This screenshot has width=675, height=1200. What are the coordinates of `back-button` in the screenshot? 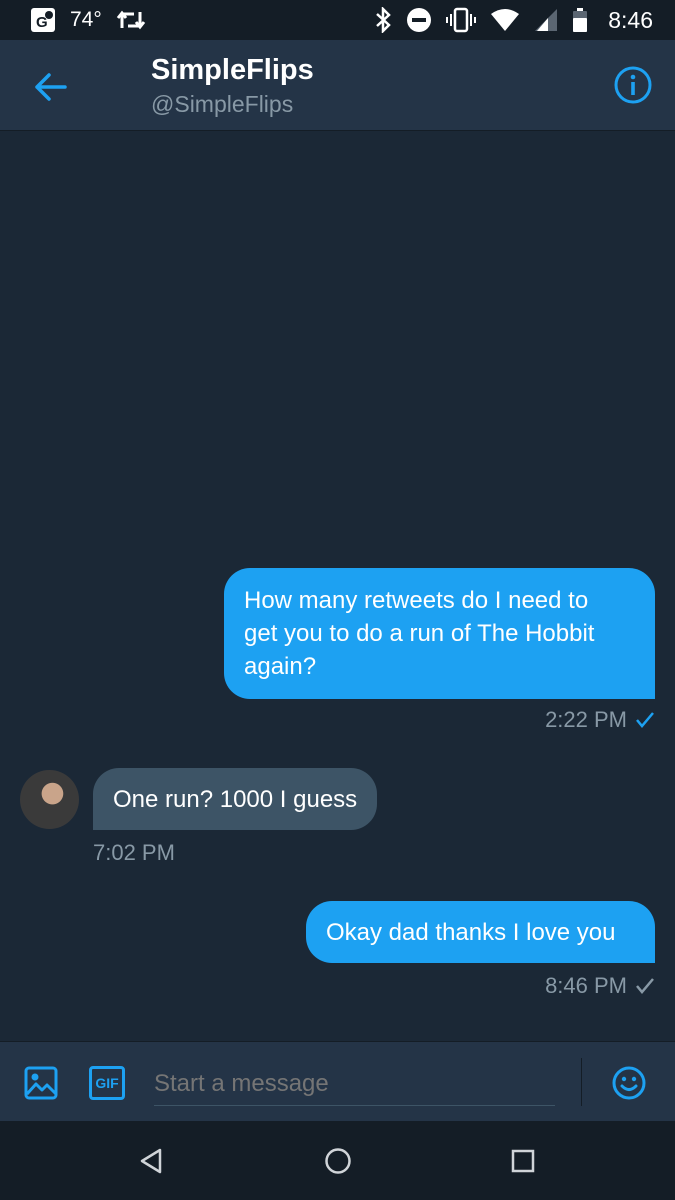 It's located at (50, 87).